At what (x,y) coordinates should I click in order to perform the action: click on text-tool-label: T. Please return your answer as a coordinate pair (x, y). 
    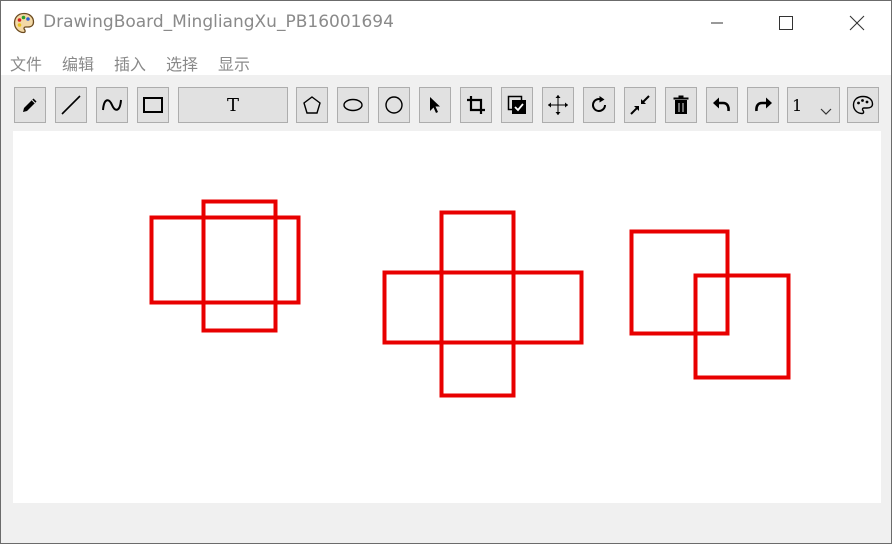
    Looking at the image, I should click on (232, 105).